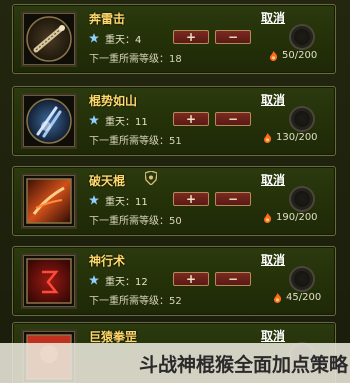 The image size is (350, 383). I want to click on points-row: 130/200, so click(290, 137).